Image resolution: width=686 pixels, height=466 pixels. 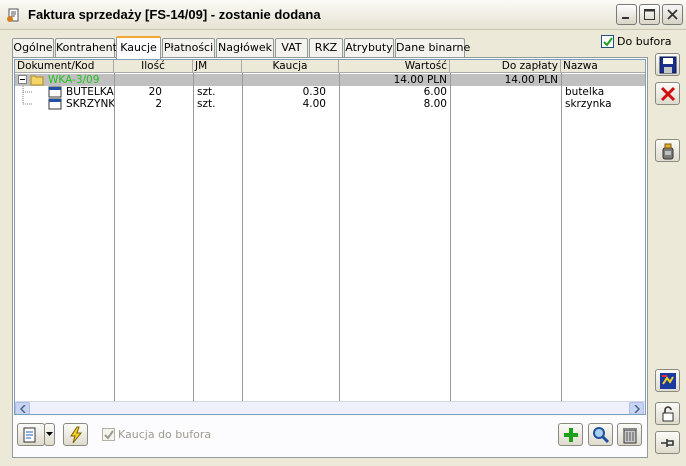 I want to click on col-jm: JM, so click(x=217, y=66).